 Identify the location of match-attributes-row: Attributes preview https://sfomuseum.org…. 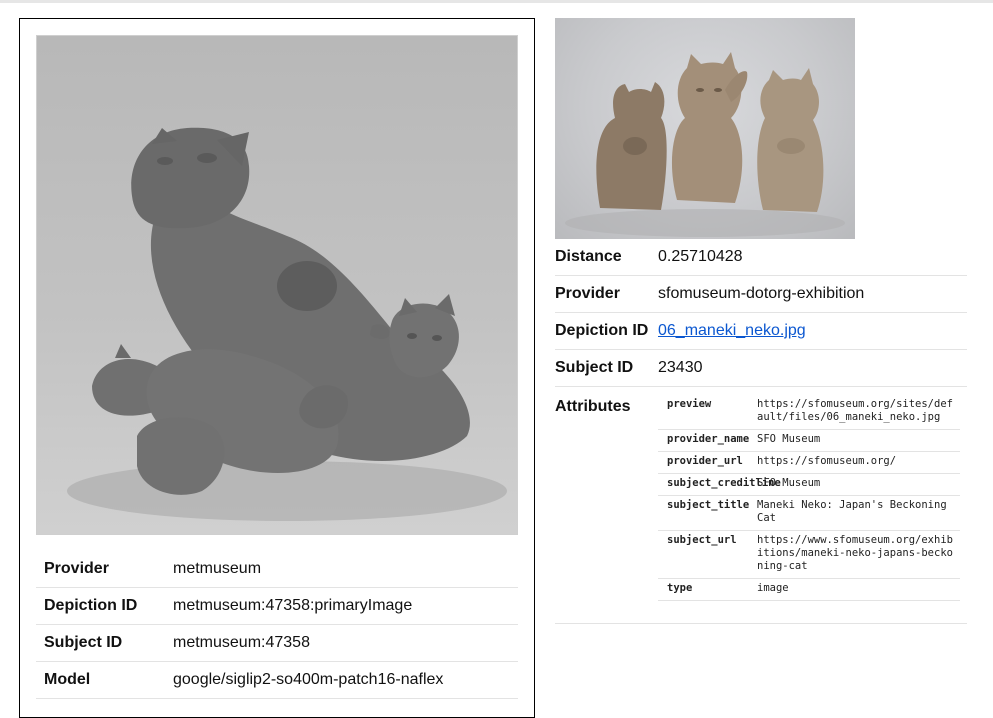
(761, 505).